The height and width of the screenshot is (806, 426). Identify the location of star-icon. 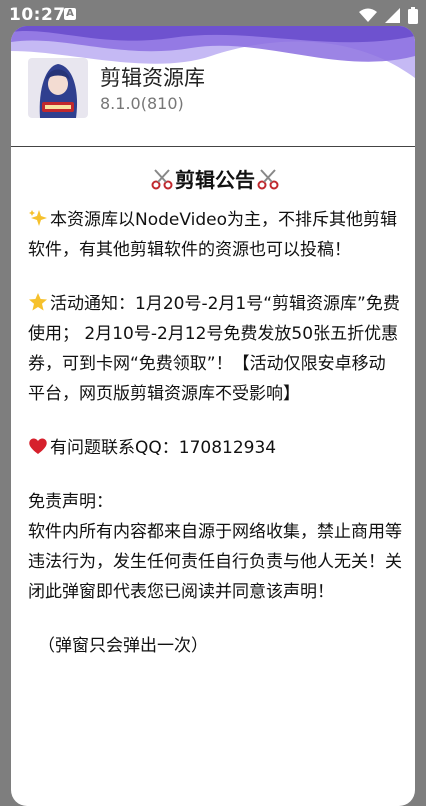
(38, 302).